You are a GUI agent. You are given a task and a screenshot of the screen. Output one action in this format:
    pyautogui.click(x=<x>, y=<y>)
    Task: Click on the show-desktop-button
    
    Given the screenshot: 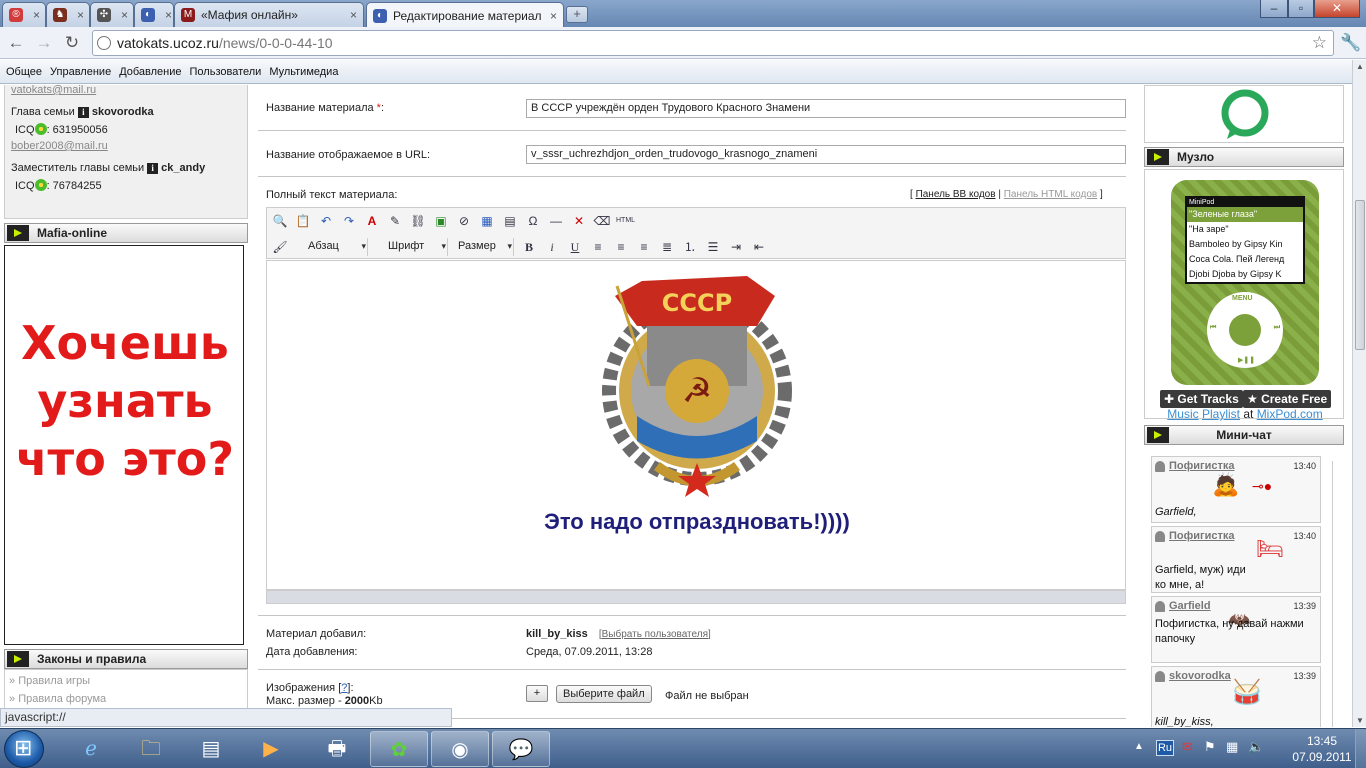 What is the action you would take?
    pyautogui.click(x=1360, y=748)
    